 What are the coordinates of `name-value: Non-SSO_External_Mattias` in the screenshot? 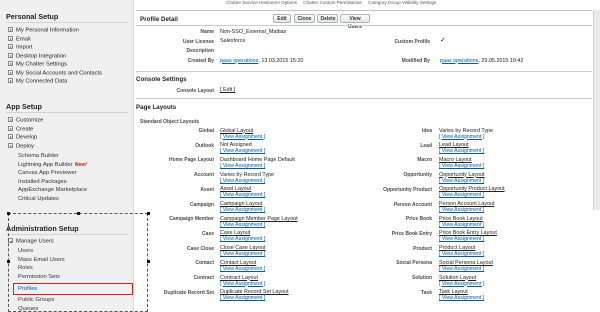 It's located at (253, 31).